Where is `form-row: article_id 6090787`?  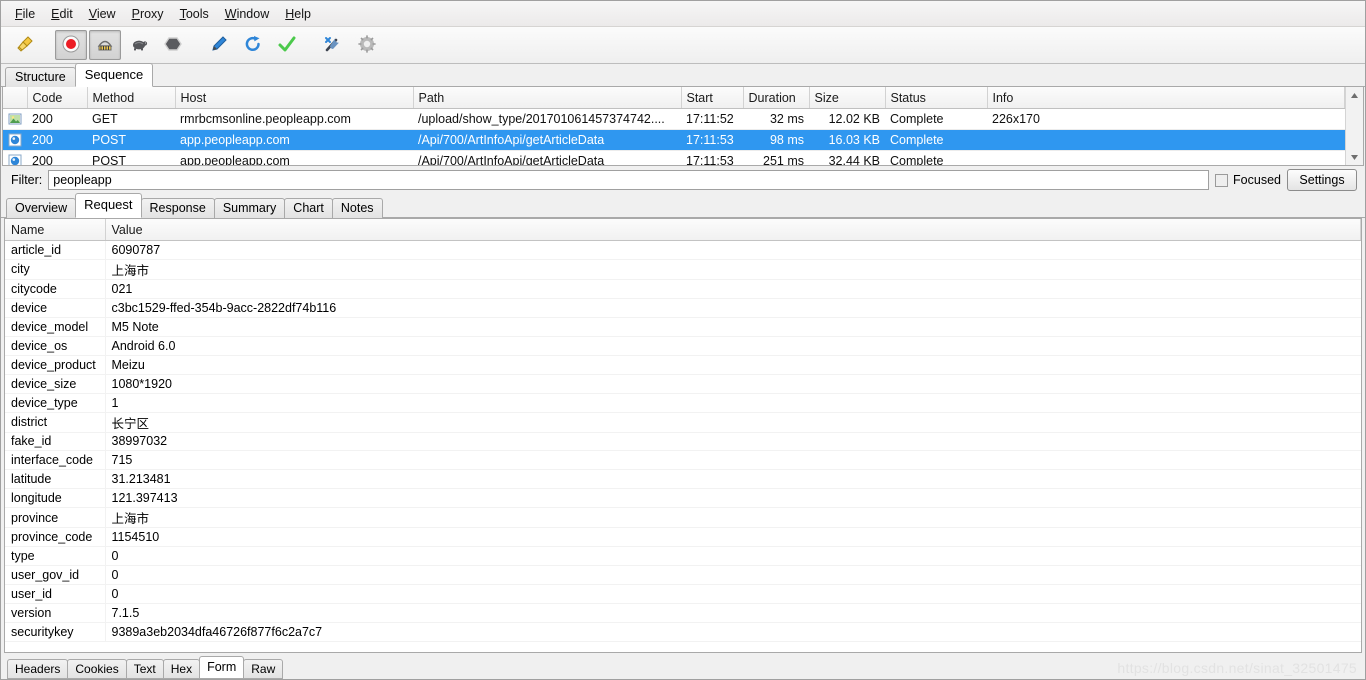 form-row: article_id 6090787 is located at coordinates (683, 250).